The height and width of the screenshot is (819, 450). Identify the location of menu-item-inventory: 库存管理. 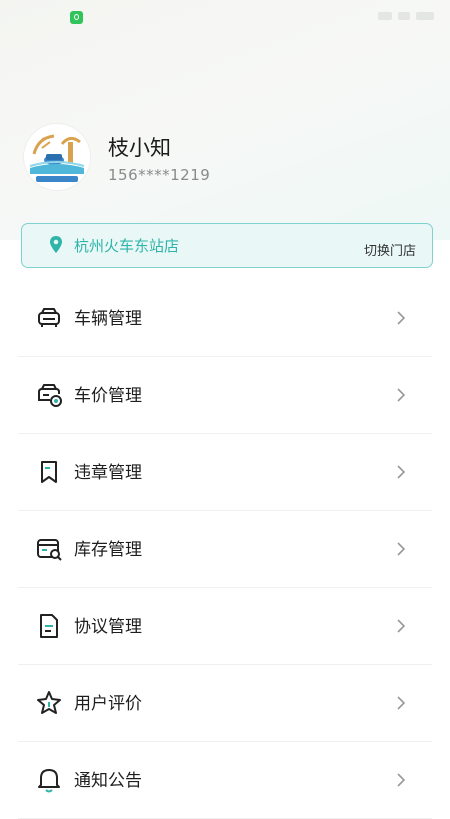
(225, 549).